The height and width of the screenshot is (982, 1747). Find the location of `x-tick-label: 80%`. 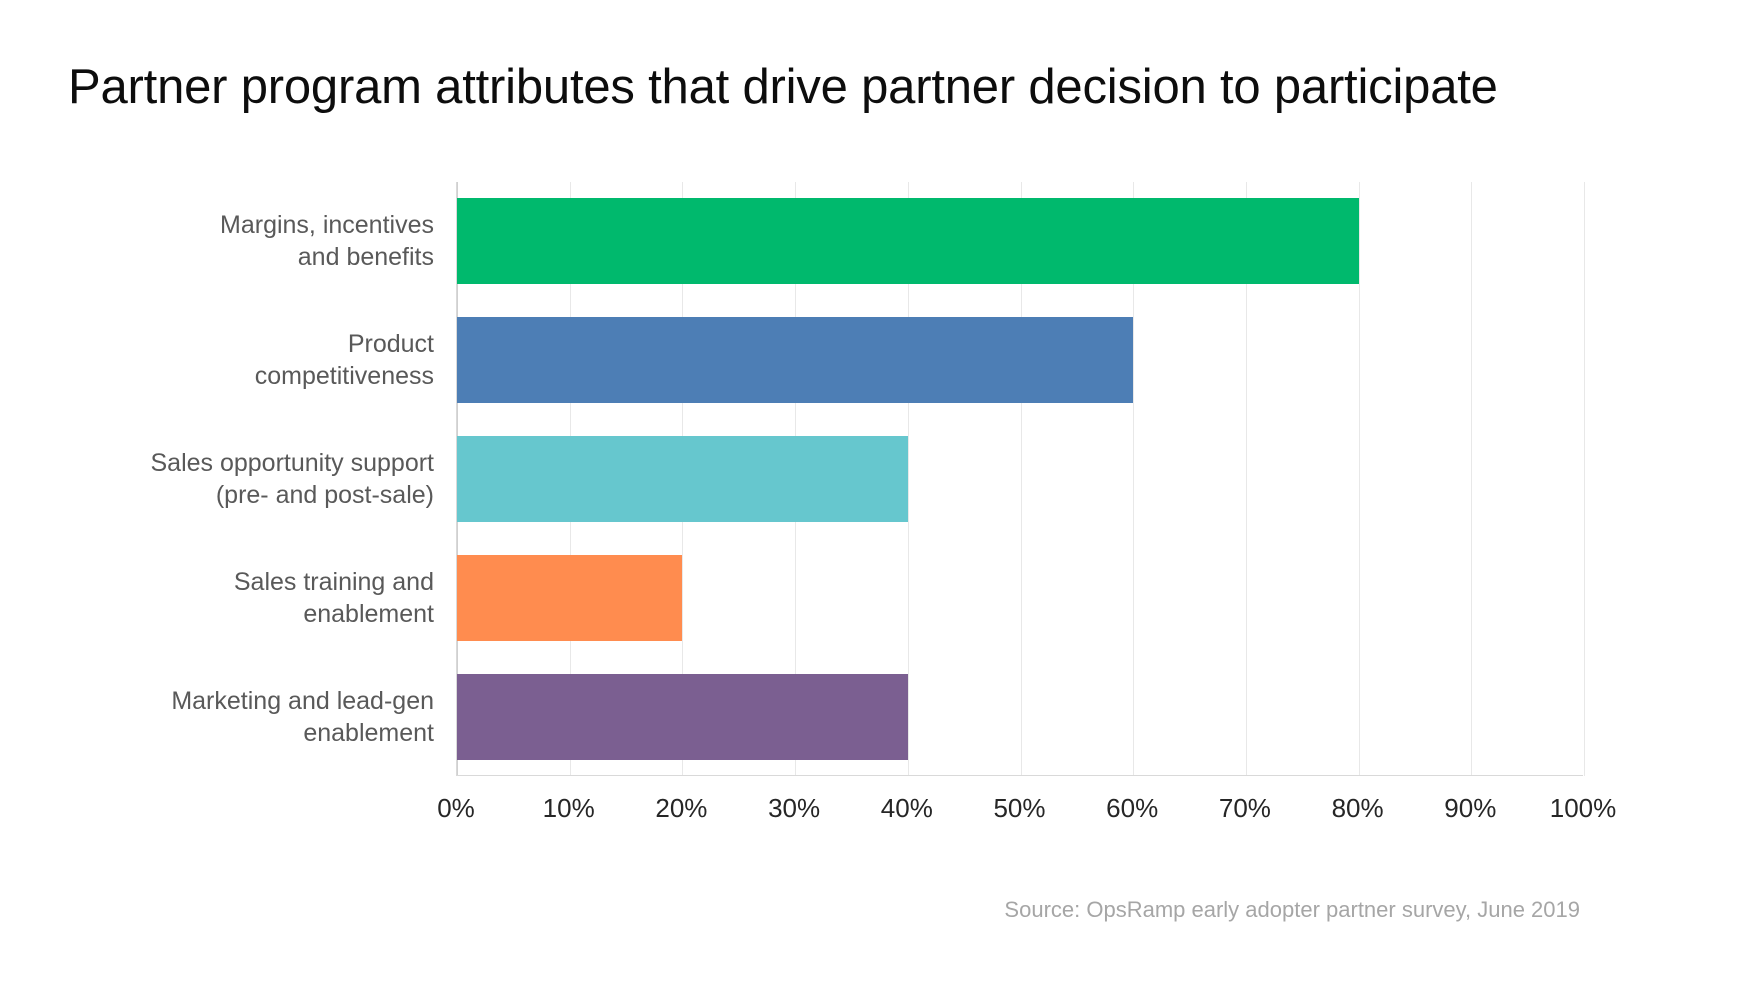

x-tick-label: 80% is located at coordinates (1357, 808).